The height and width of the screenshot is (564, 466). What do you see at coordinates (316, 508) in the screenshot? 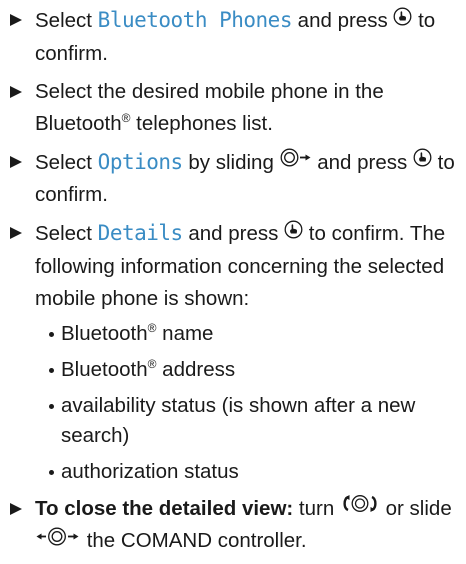
I see `step-text: turn` at bounding box center [316, 508].